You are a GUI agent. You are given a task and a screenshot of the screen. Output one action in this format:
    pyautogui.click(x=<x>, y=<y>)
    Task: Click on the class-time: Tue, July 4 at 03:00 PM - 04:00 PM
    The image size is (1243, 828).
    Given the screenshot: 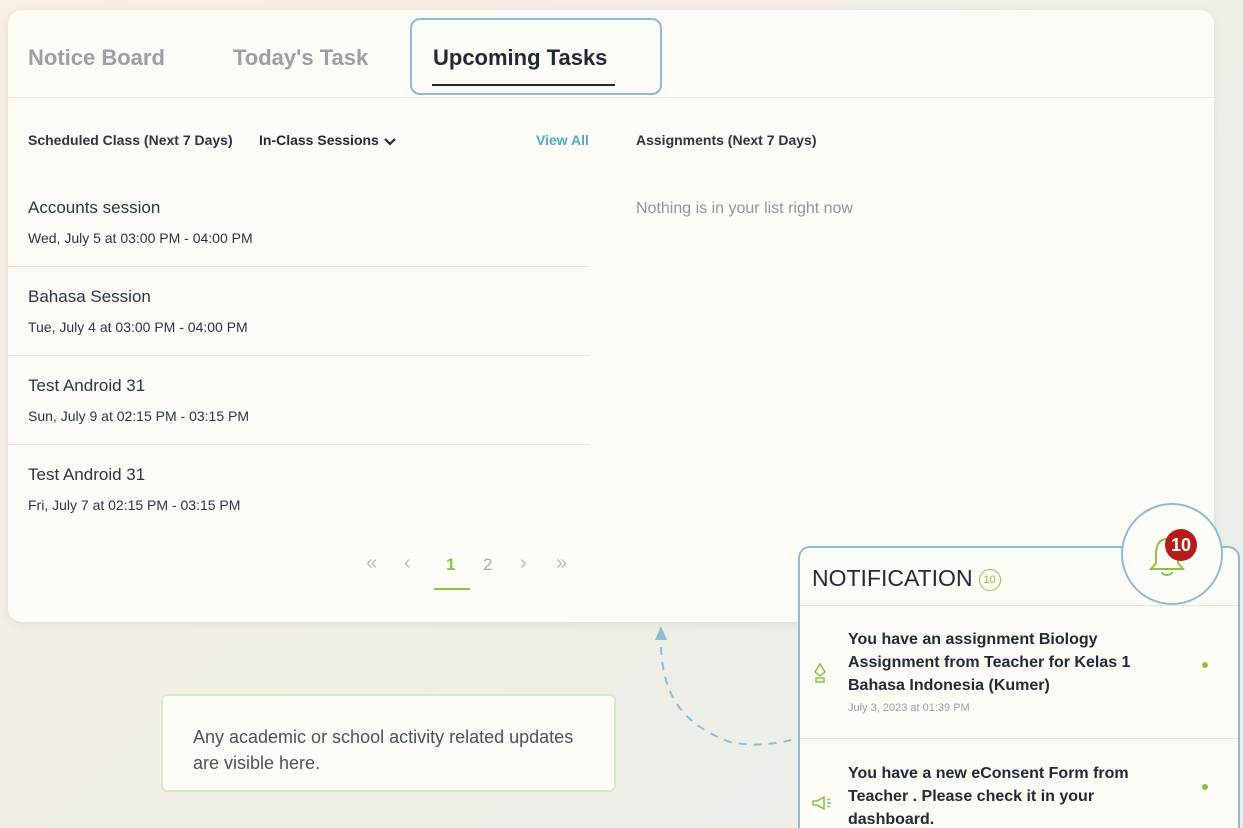 What is the action you would take?
    pyautogui.click(x=138, y=327)
    